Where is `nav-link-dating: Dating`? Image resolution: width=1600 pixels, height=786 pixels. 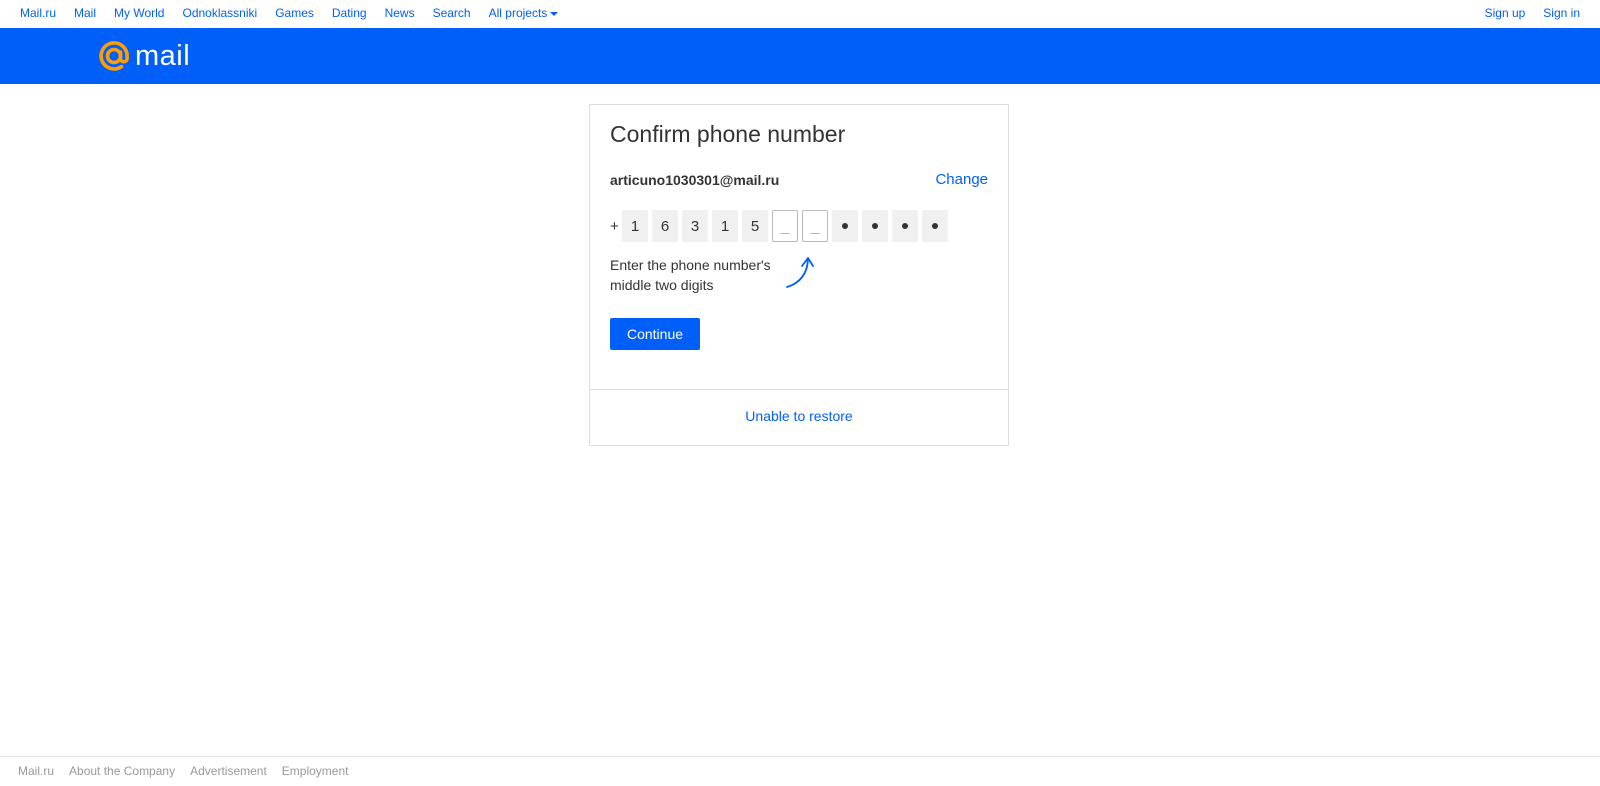
nav-link-dating: Dating is located at coordinates (349, 13).